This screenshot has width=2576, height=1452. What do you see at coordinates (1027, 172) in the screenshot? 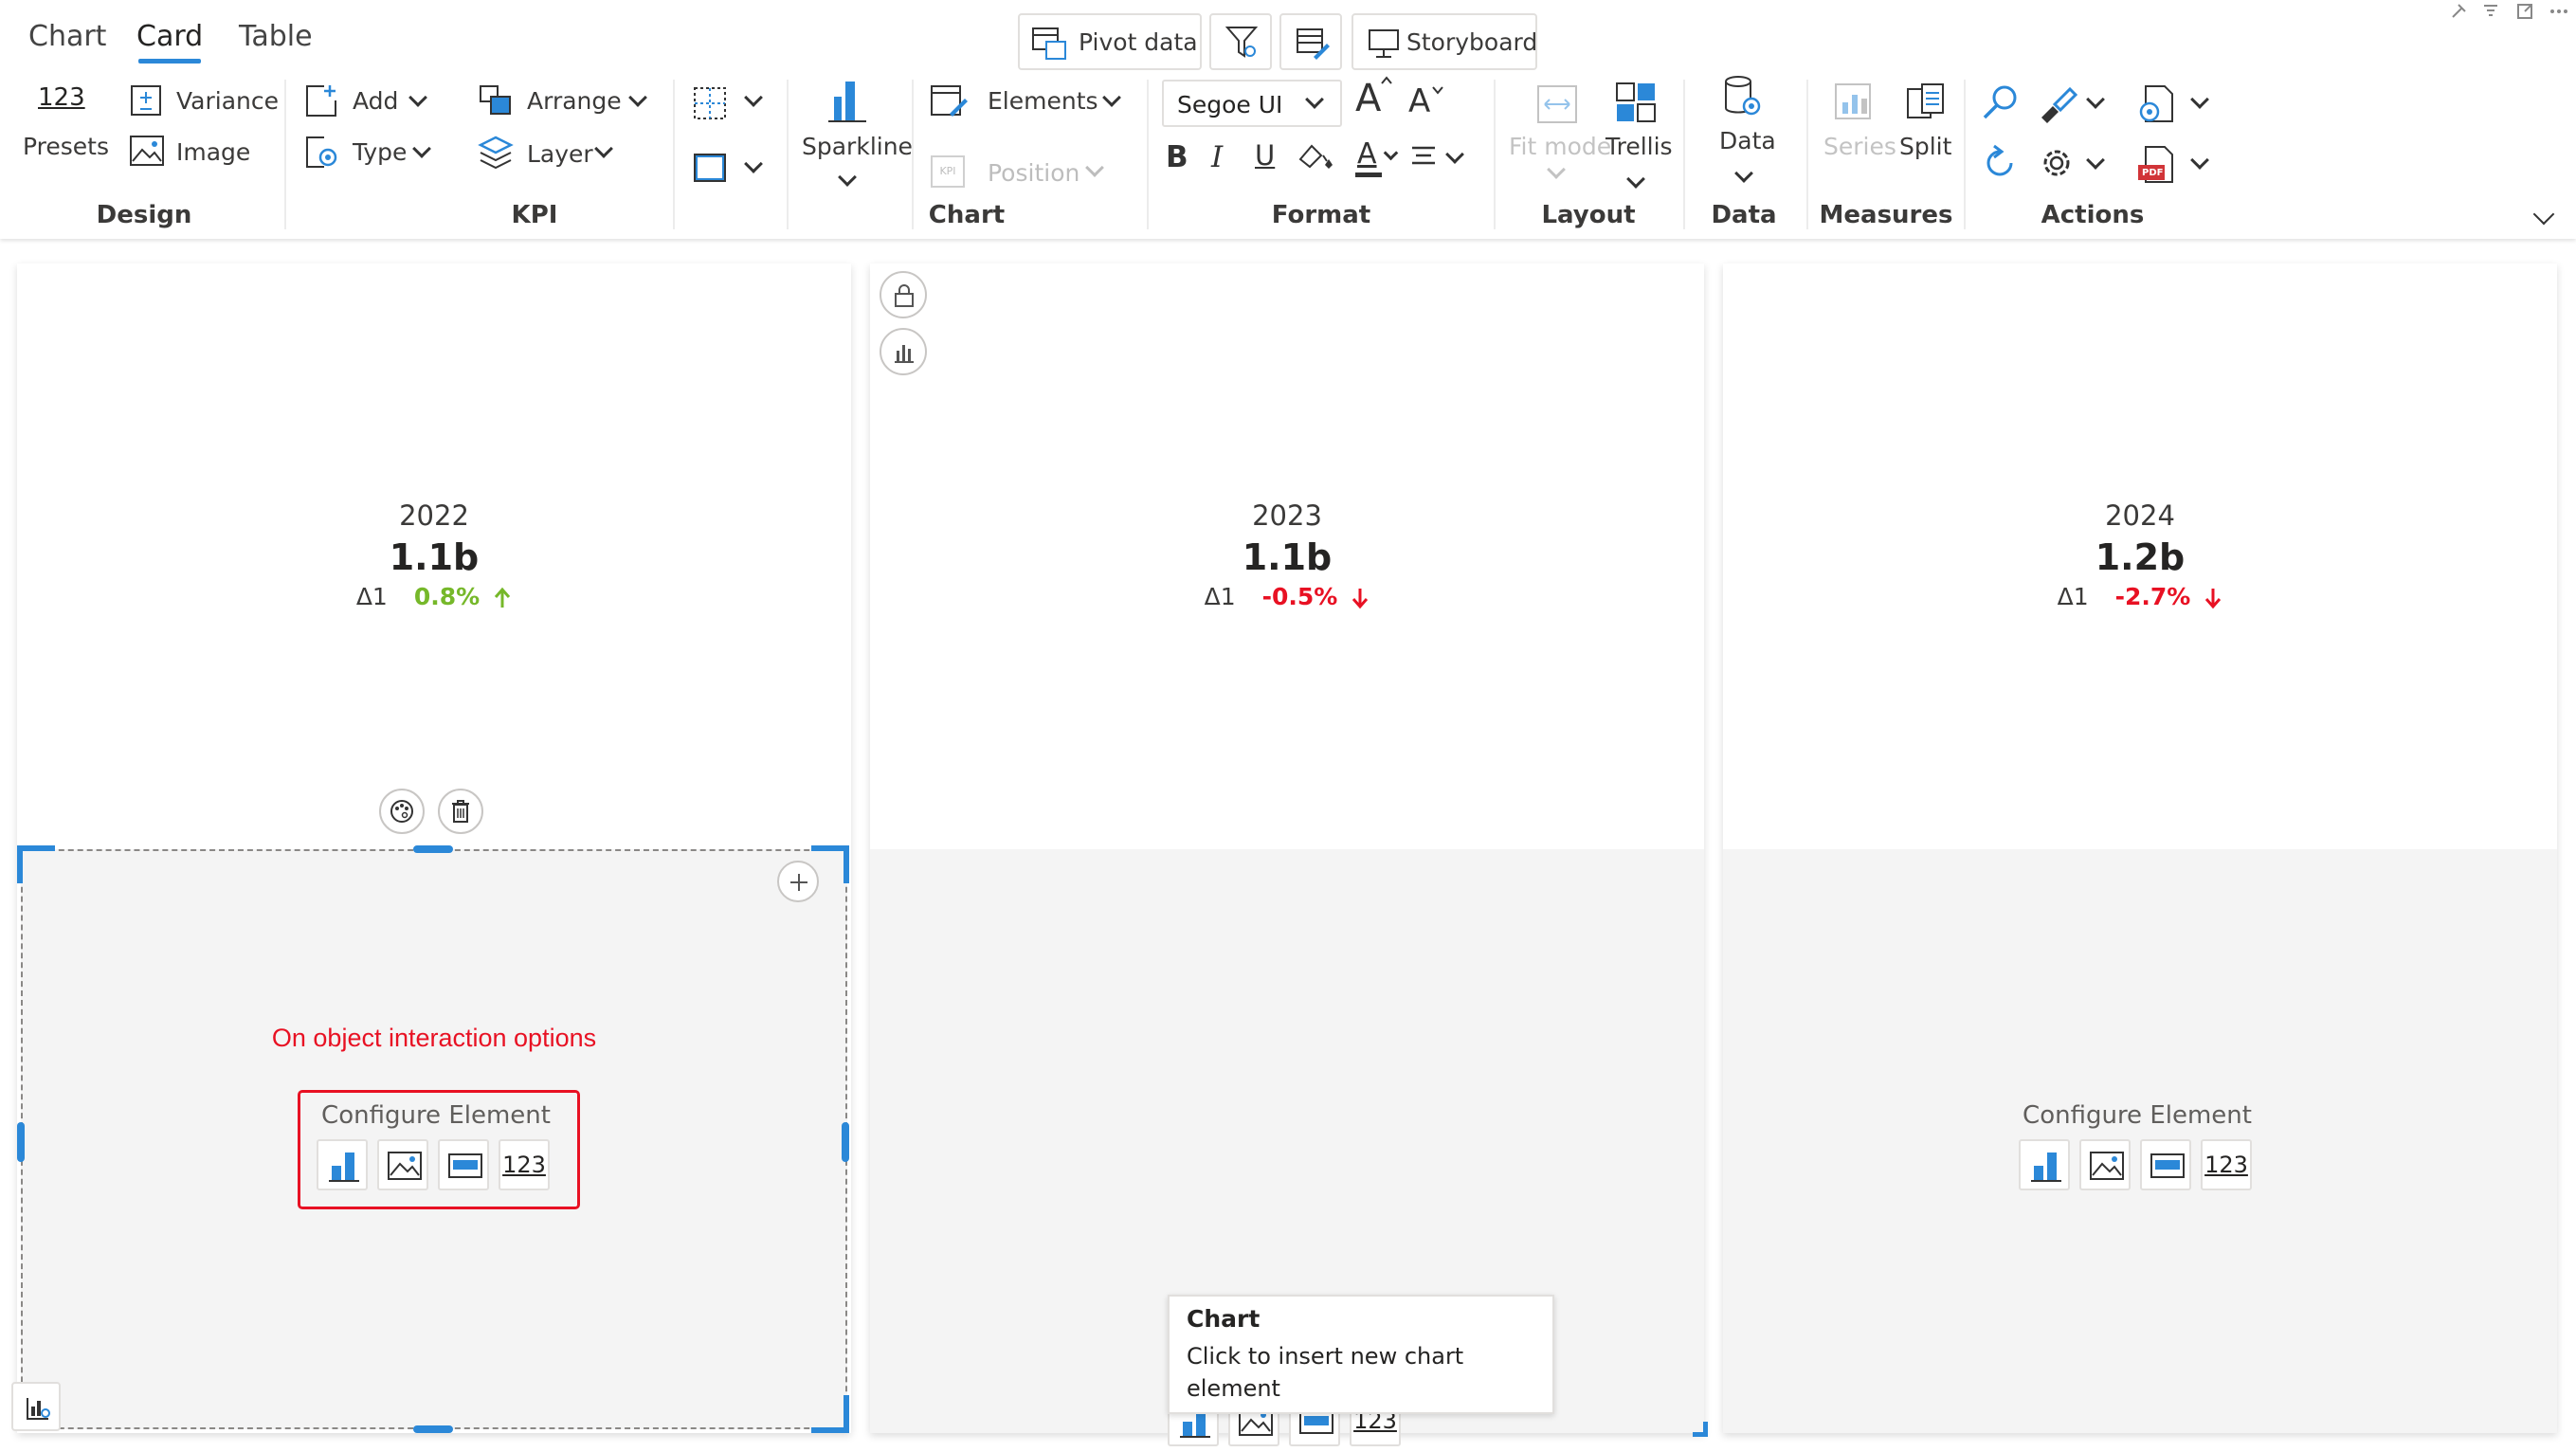
I see `position-button: KPI Position` at bounding box center [1027, 172].